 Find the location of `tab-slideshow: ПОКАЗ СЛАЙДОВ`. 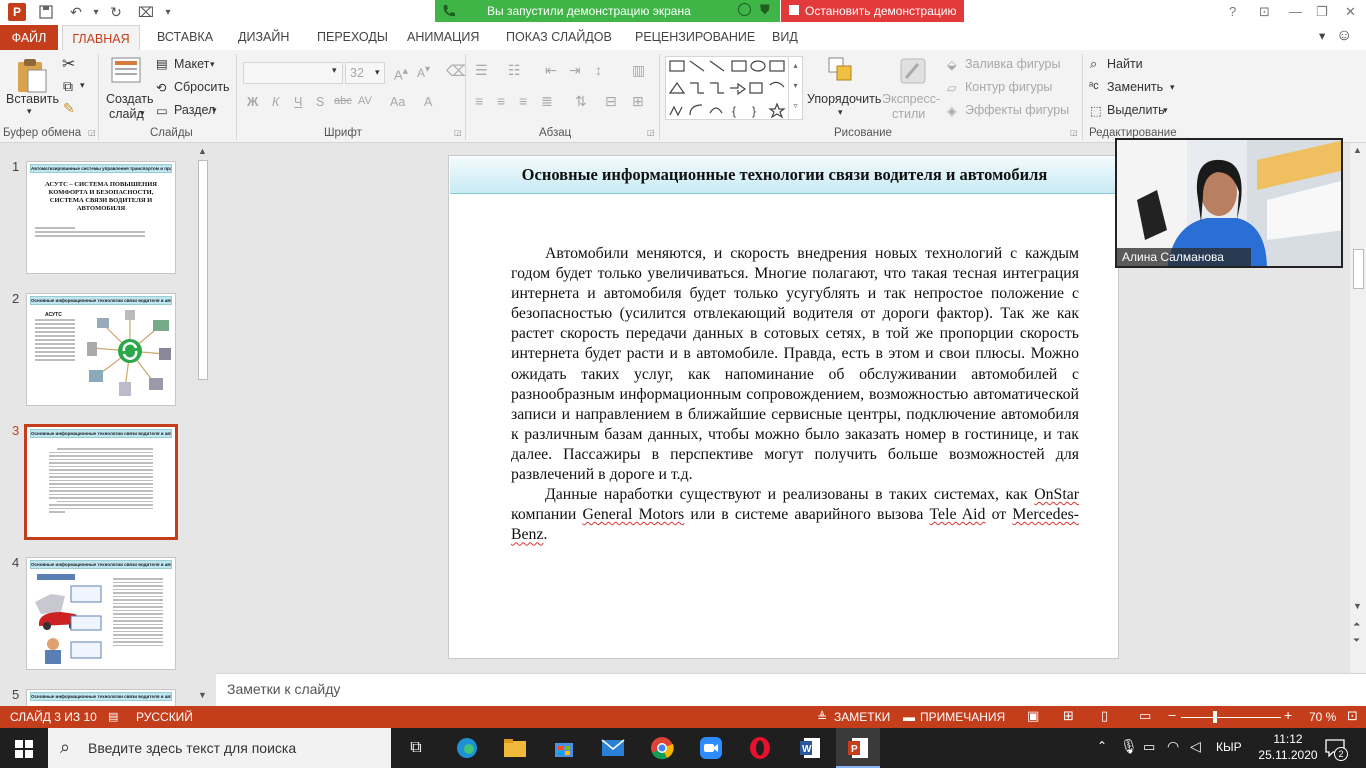

tab-slideshow: ПОКАЗ СЛАЙДОВ is located at coordinates (559, 37).